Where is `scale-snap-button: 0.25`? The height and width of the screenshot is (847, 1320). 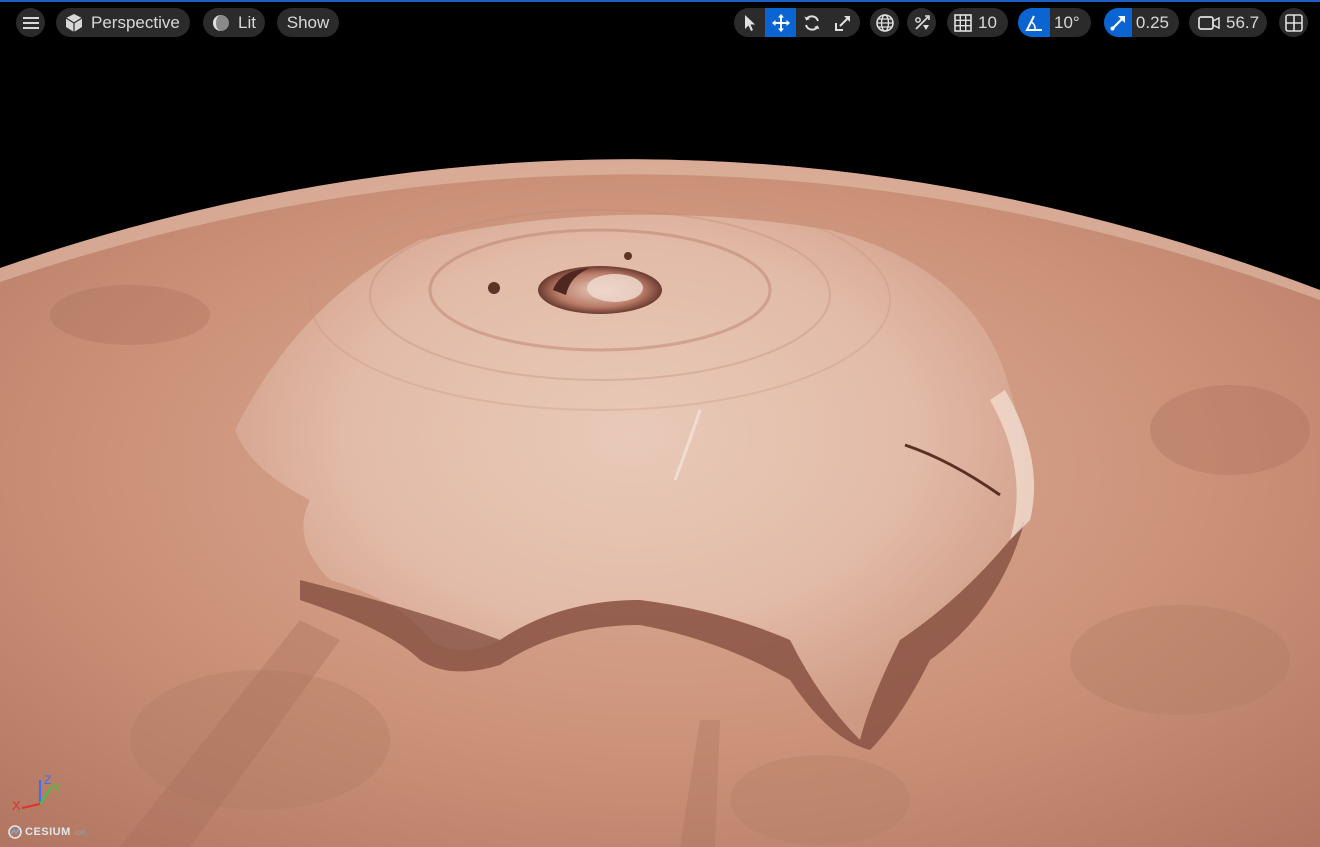
scale-snap-button: 0.25 is located at coordinates (1141, 22).